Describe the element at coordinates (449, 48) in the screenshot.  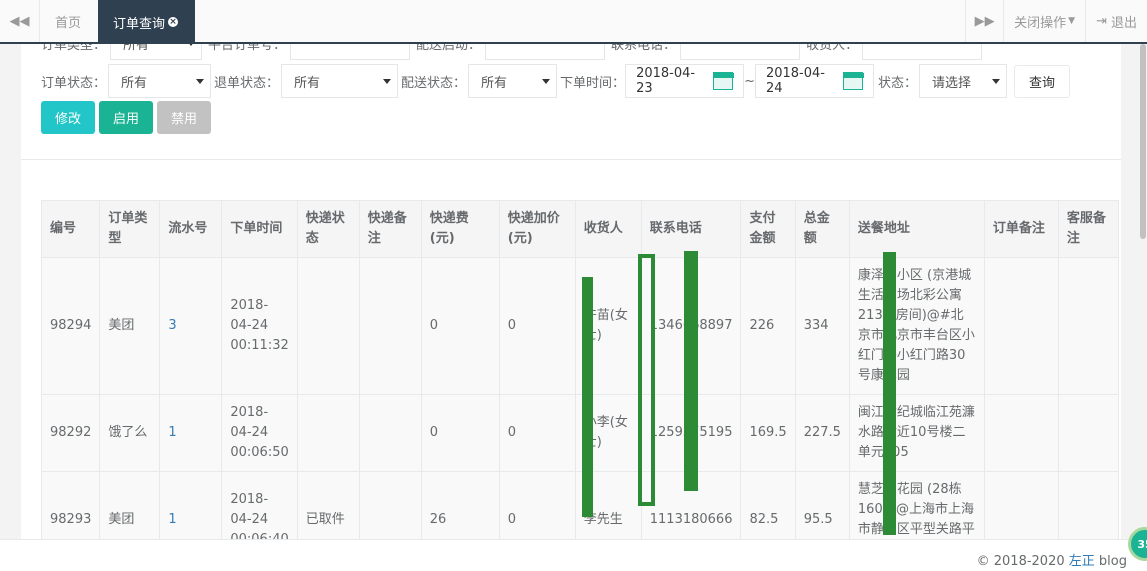
I see `delivery-start-label: 配送启动：` at that location.